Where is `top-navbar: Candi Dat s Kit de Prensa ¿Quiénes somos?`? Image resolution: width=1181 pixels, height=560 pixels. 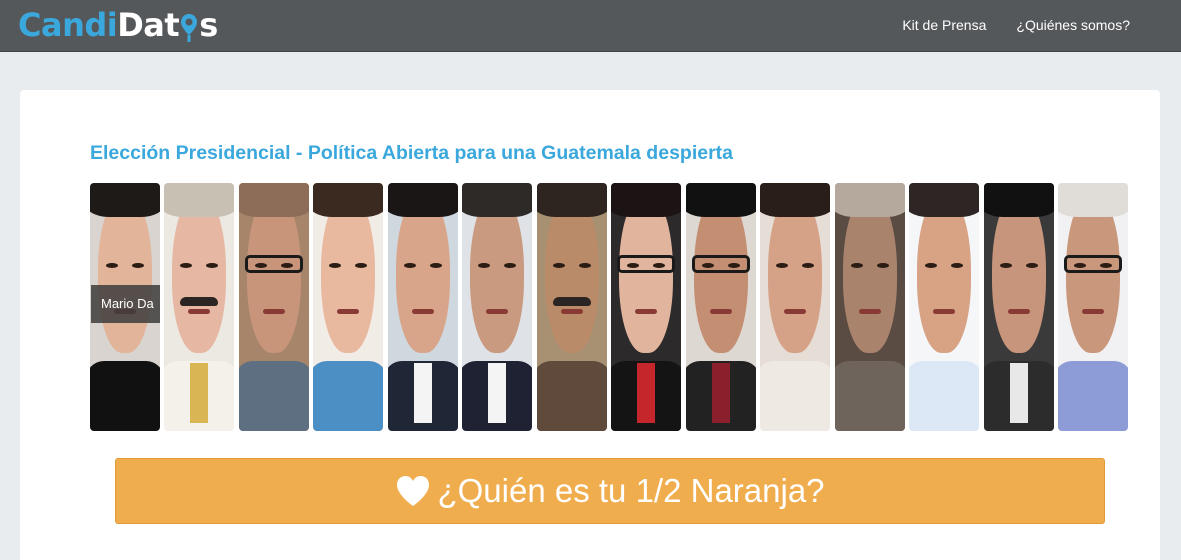 top-navbar: Candi Dat s Kit de Prensa ¿Quiénes somos? is located at coordinates (590, 26).